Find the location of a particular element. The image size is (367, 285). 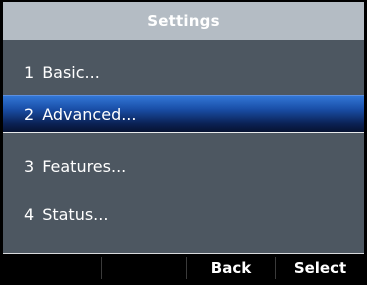

select-softkey: Select is located at coordinates (320, 267).